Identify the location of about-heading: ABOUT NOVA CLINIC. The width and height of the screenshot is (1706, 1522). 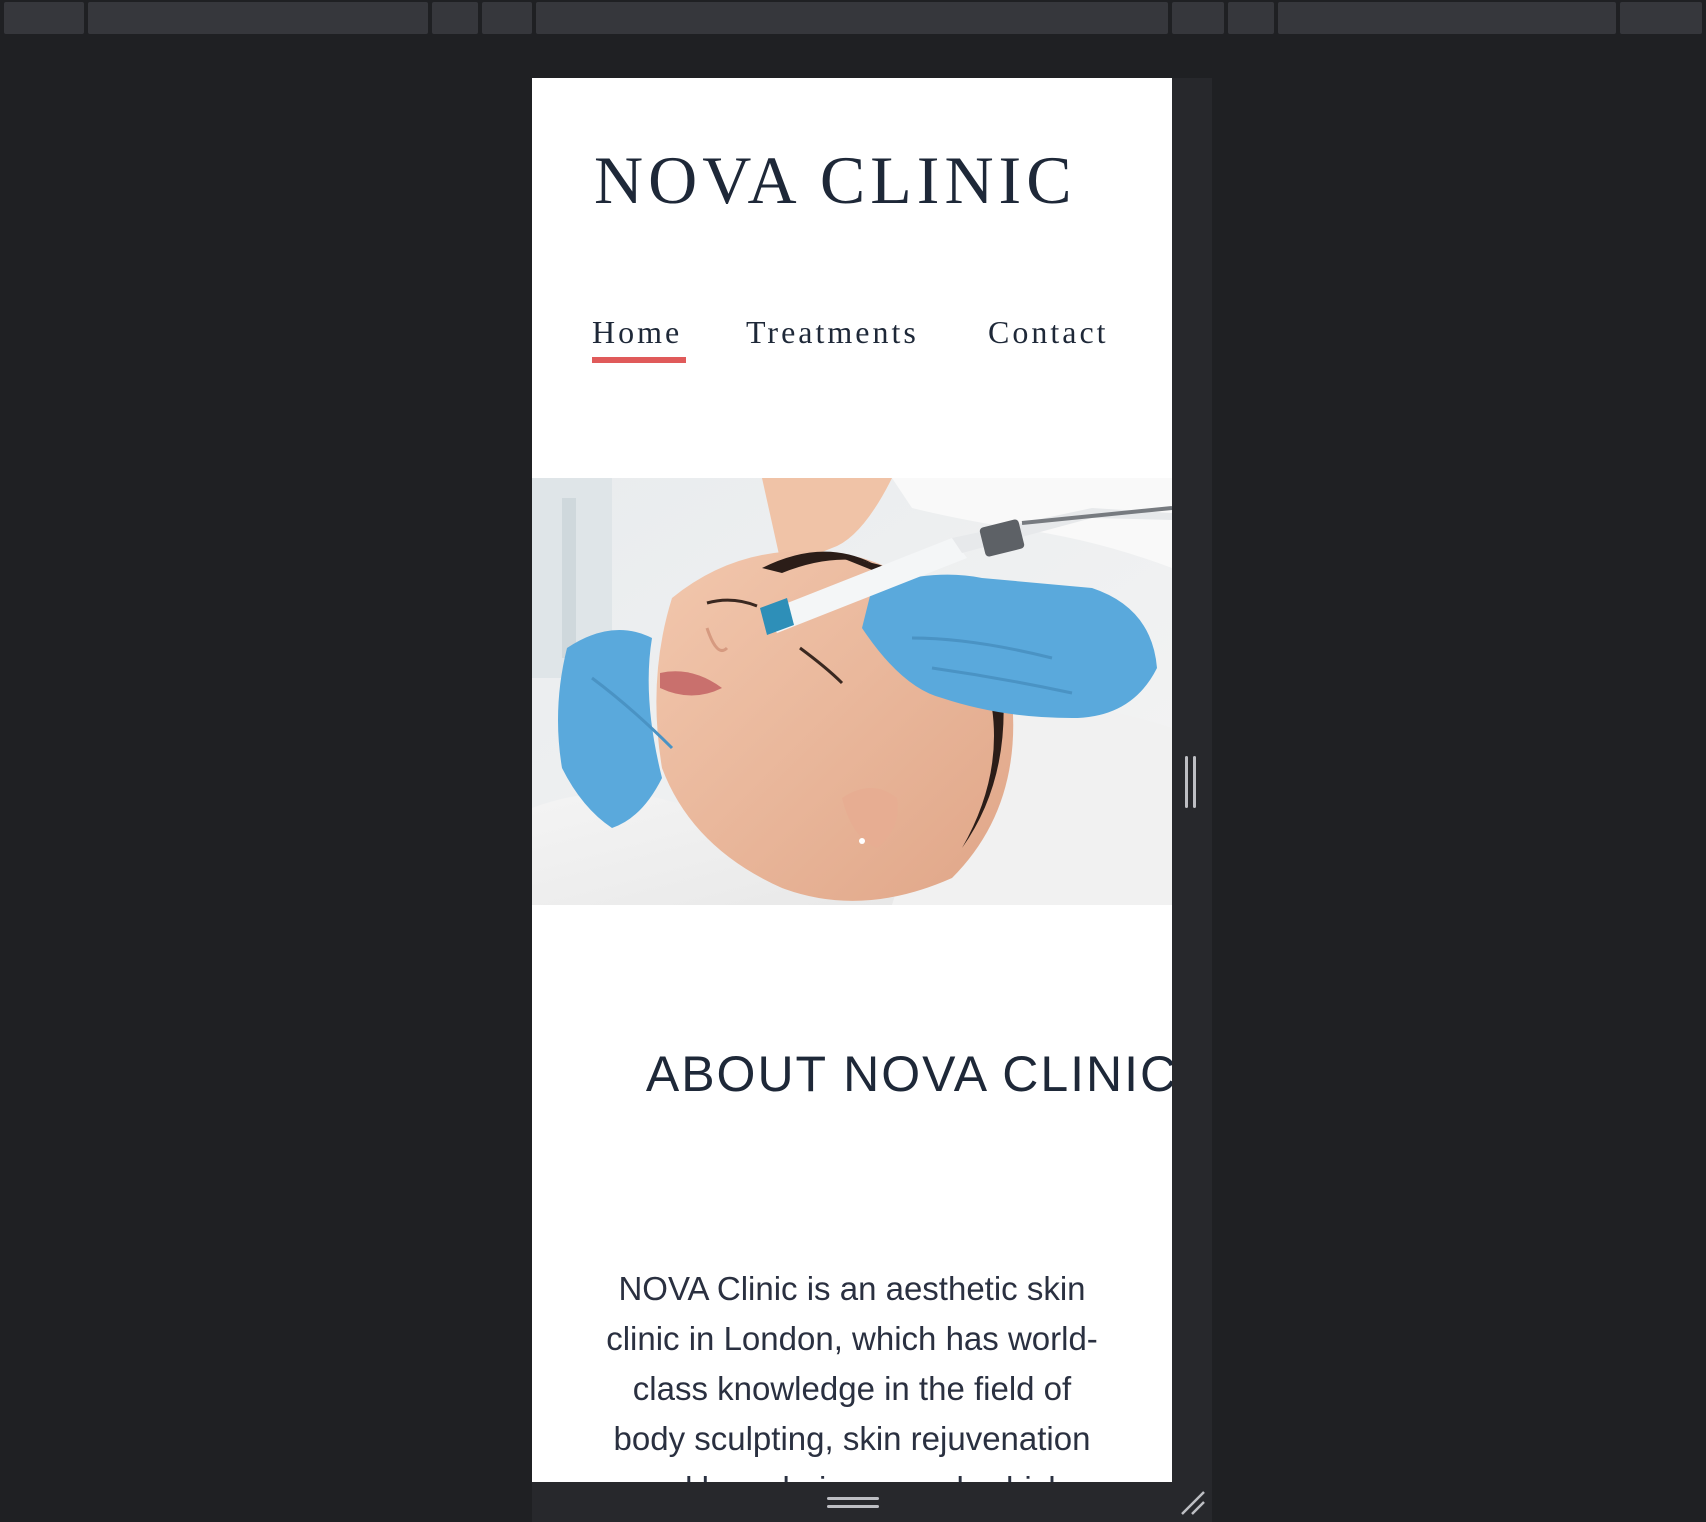
(908, 1074).